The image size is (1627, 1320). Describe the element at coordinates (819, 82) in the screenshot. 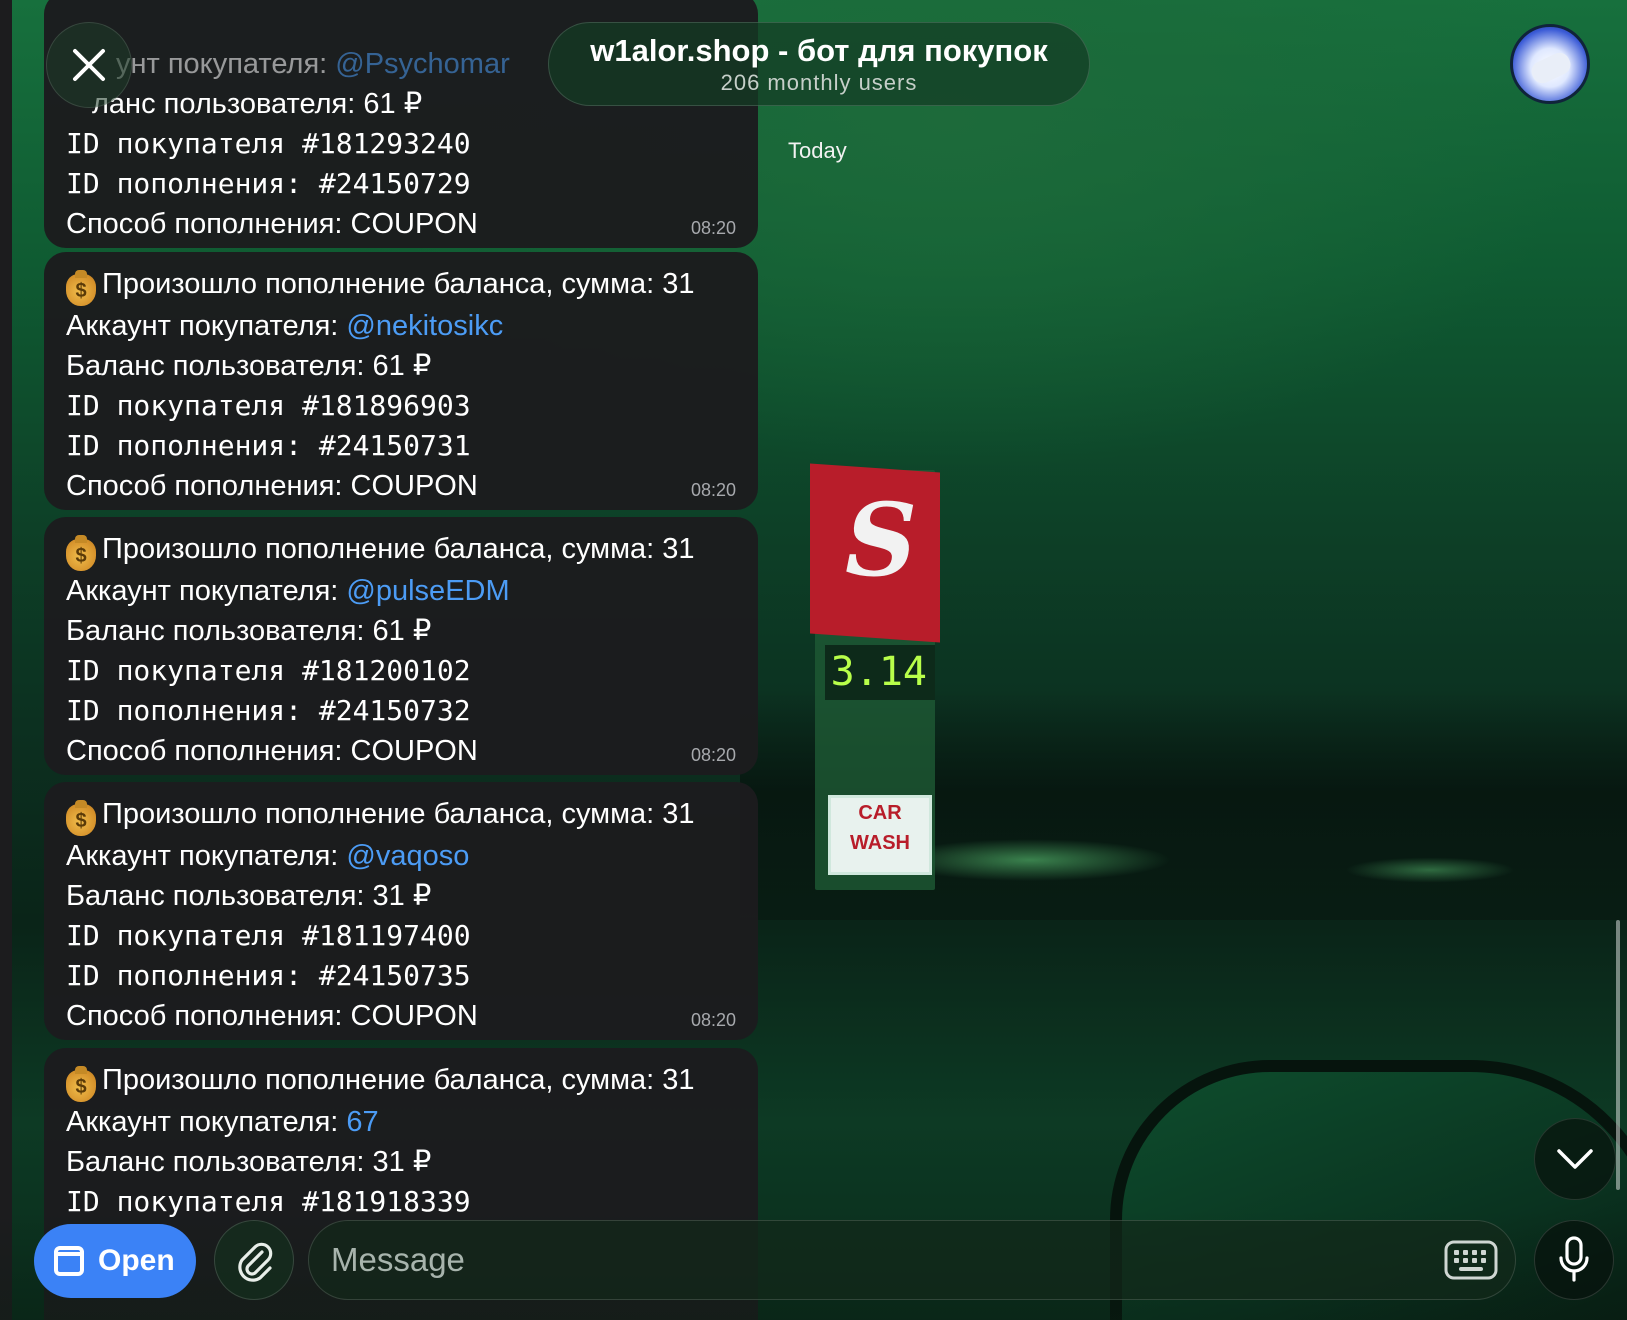

I see `chat-subtitle: 206 monthly users` at that location.